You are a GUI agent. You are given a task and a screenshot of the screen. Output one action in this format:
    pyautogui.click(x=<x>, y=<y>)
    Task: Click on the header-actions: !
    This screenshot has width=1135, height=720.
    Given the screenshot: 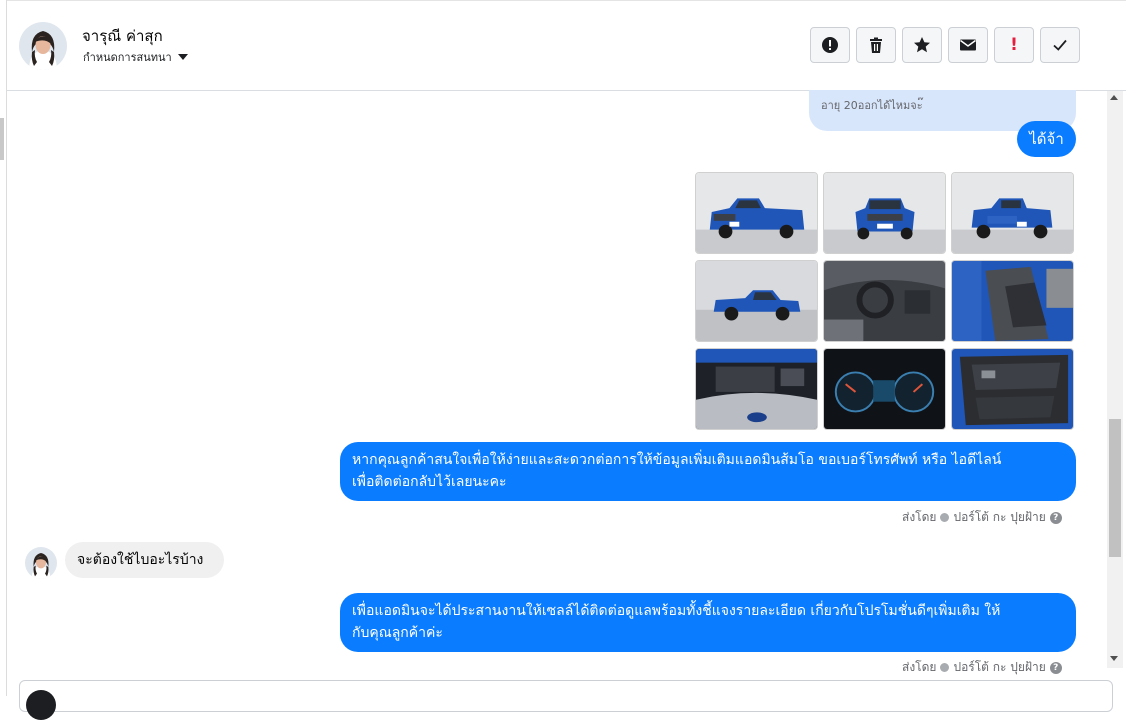 What is the action you would take?
    pyautogui.click(x=945, y=45)
    